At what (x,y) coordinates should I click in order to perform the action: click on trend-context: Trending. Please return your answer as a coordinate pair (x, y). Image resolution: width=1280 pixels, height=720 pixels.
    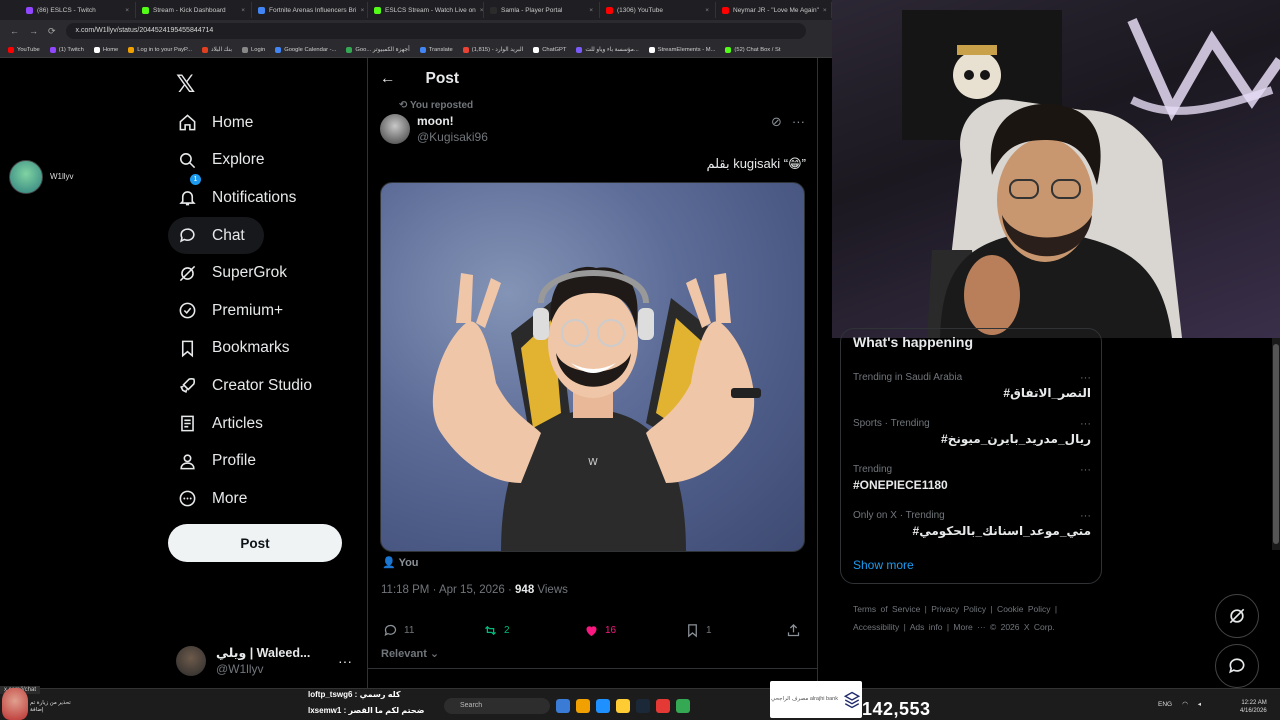
    Looking at the image, I should click on (873, 469).